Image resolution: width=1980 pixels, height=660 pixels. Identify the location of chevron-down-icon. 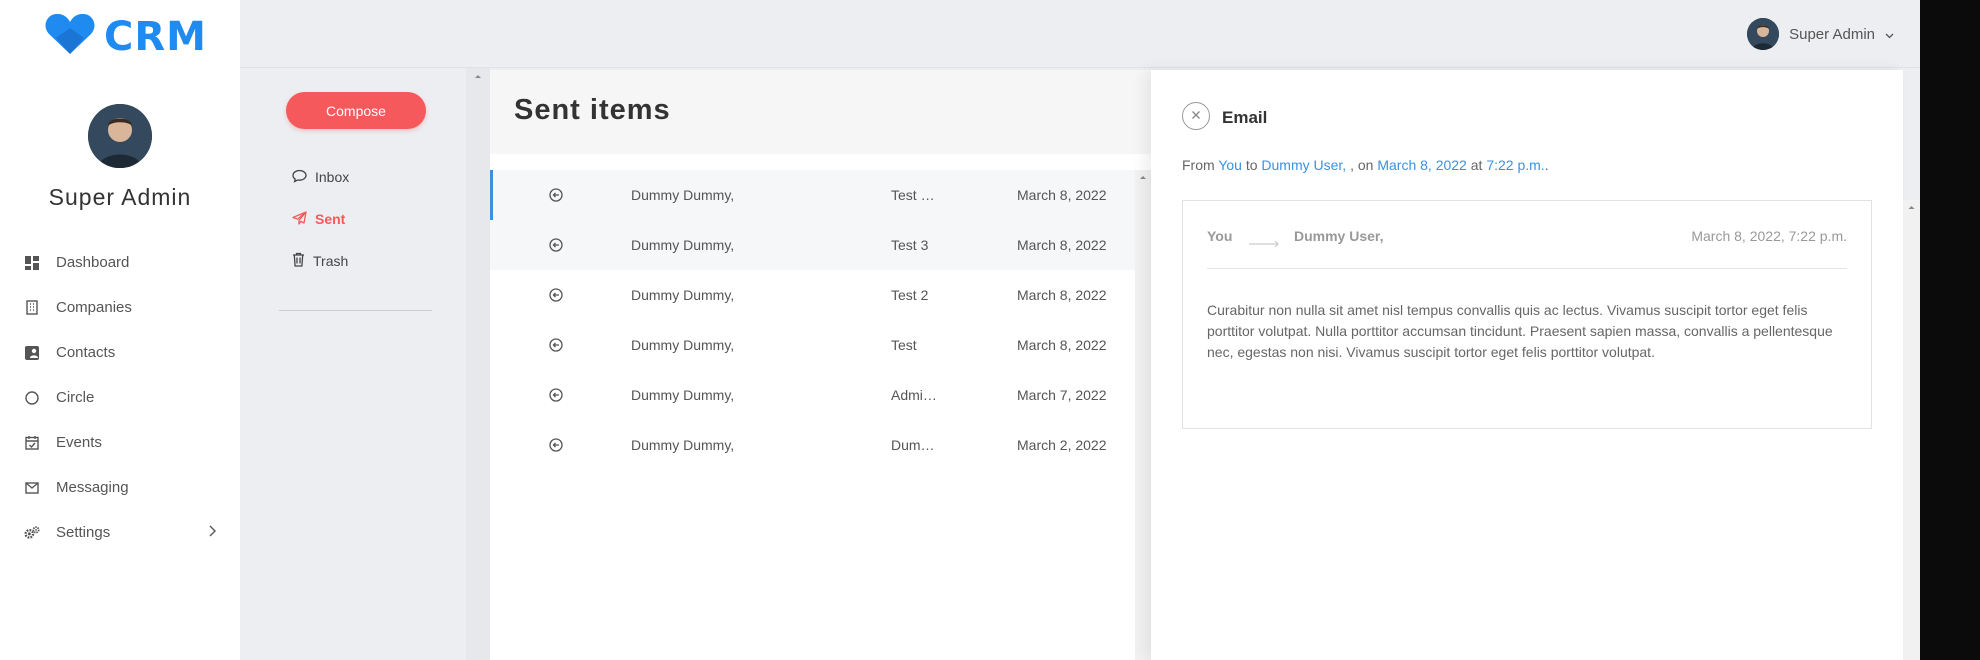
(1889, 34).